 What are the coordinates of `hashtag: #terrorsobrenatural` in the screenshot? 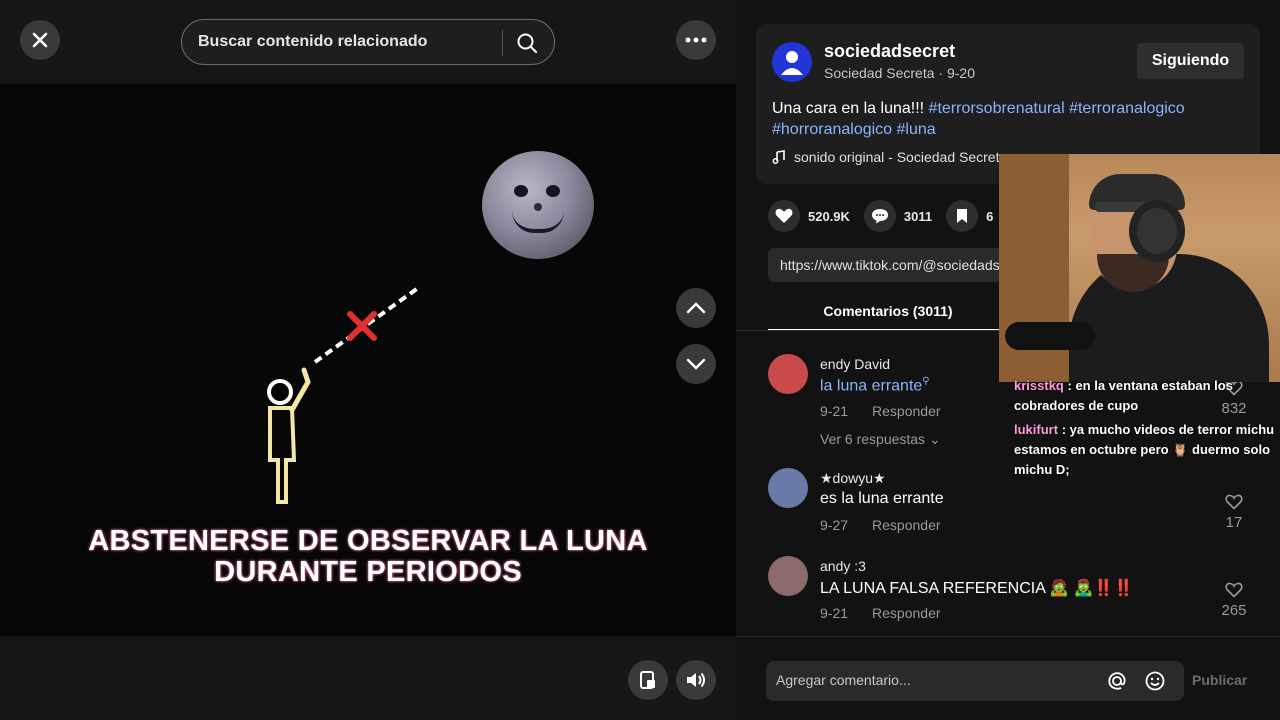 It's located at (997, 108).